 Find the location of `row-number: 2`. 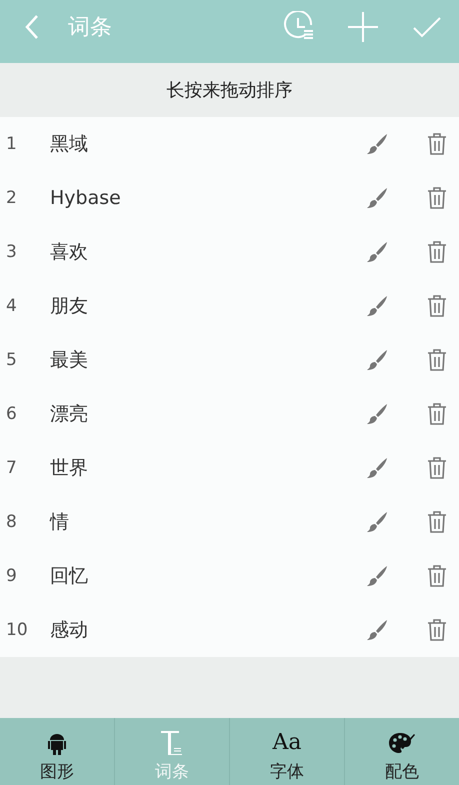

row-number: 2 is located at coordinates (11, 198).